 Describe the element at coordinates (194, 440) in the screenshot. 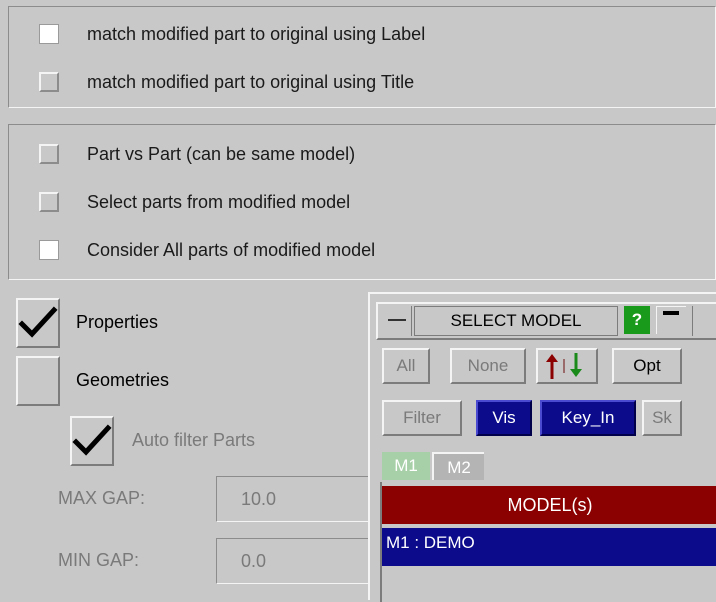

I see `auto-filter-label: Auto filter Parts` at that location.